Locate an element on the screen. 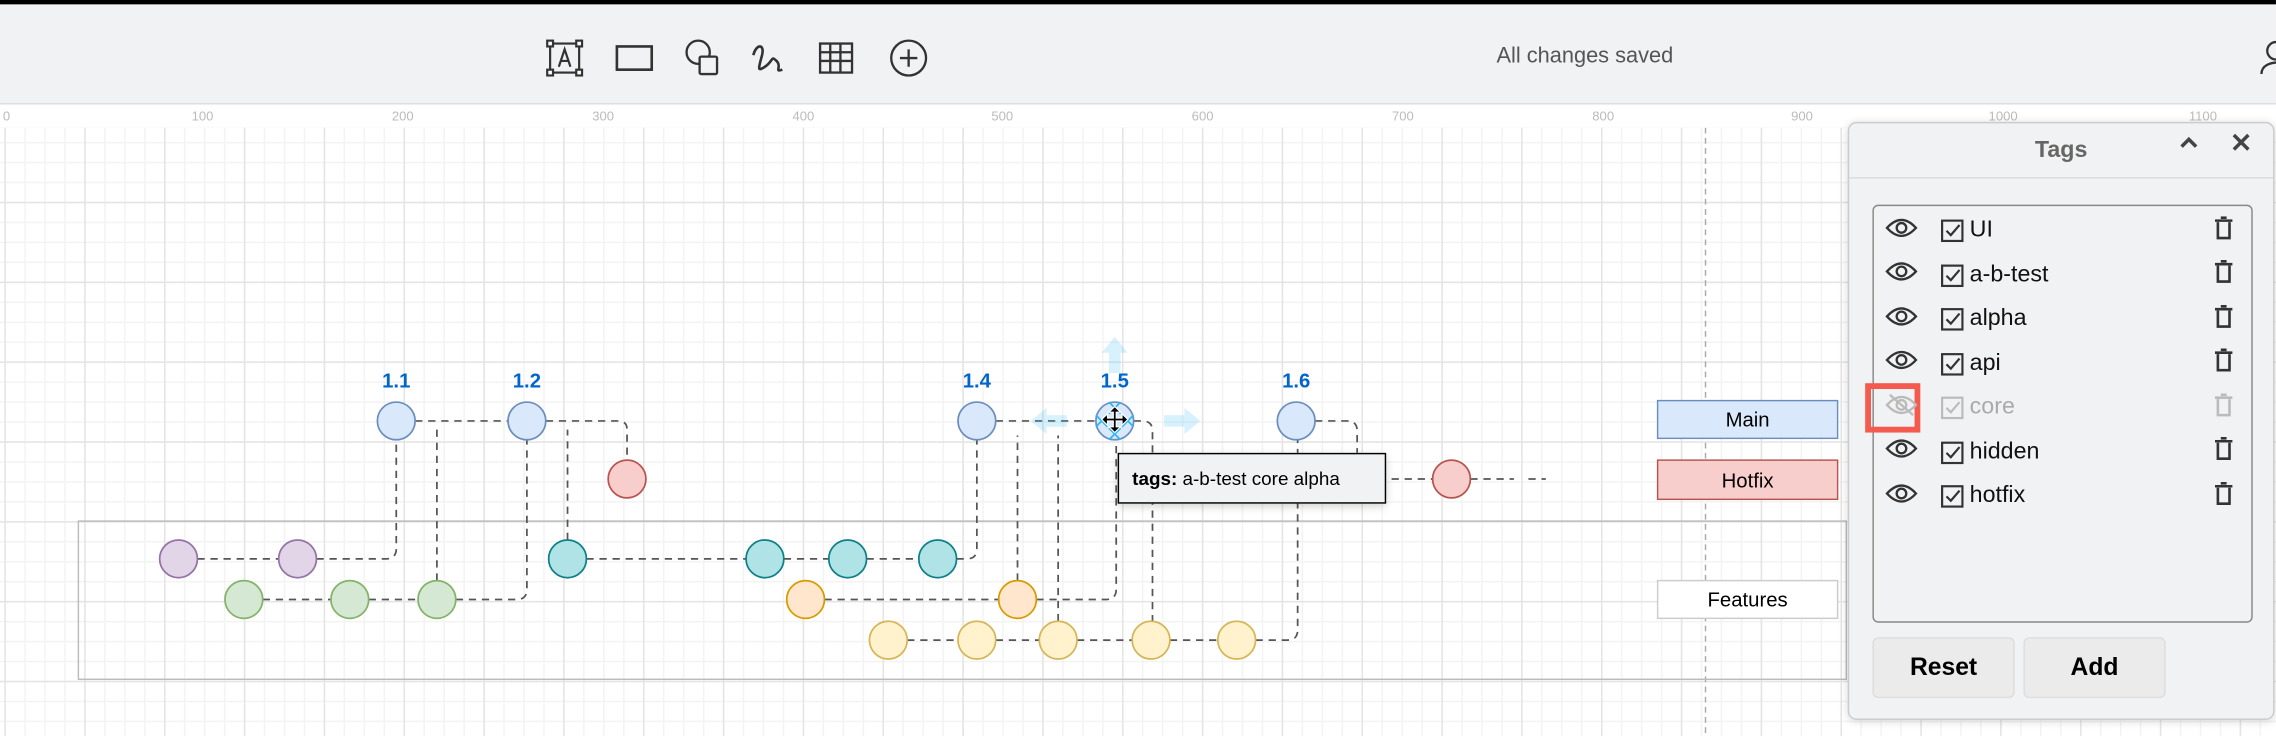 This screenshot has width=2276, height=736. ruler-label: 300 is located at coordinates (603, 116).